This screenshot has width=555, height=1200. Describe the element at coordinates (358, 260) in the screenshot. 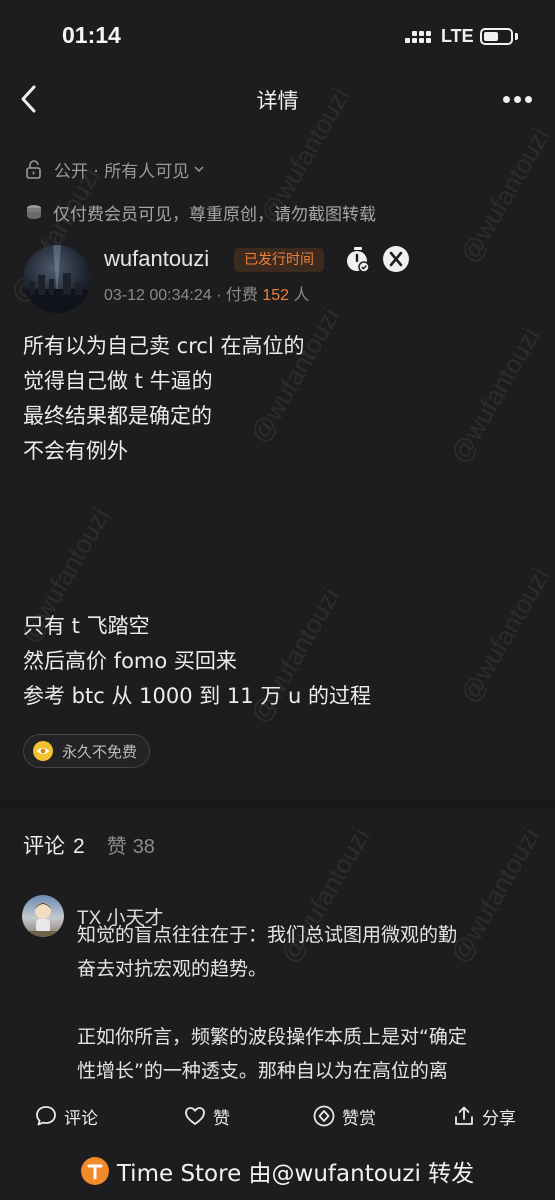

I see `timer-icon` at that location.